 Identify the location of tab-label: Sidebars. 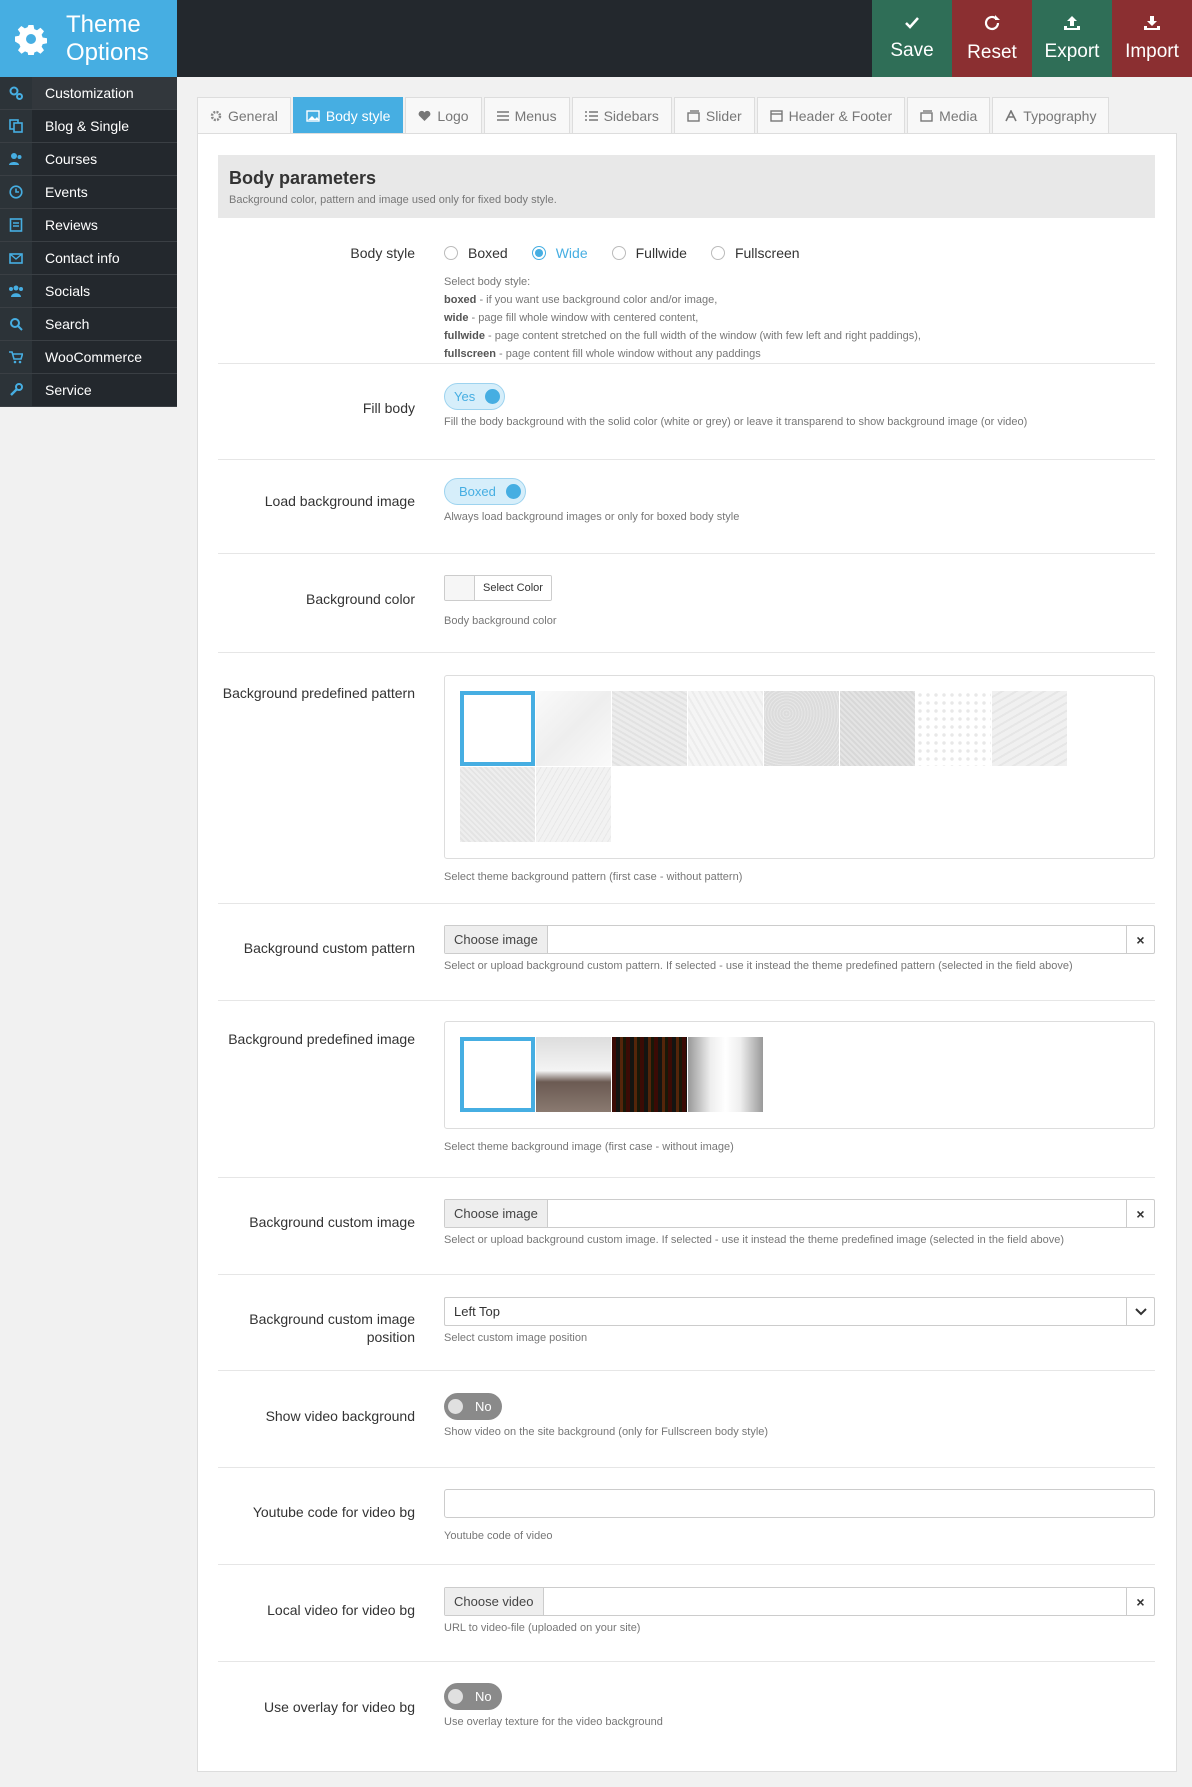
(631, 115).